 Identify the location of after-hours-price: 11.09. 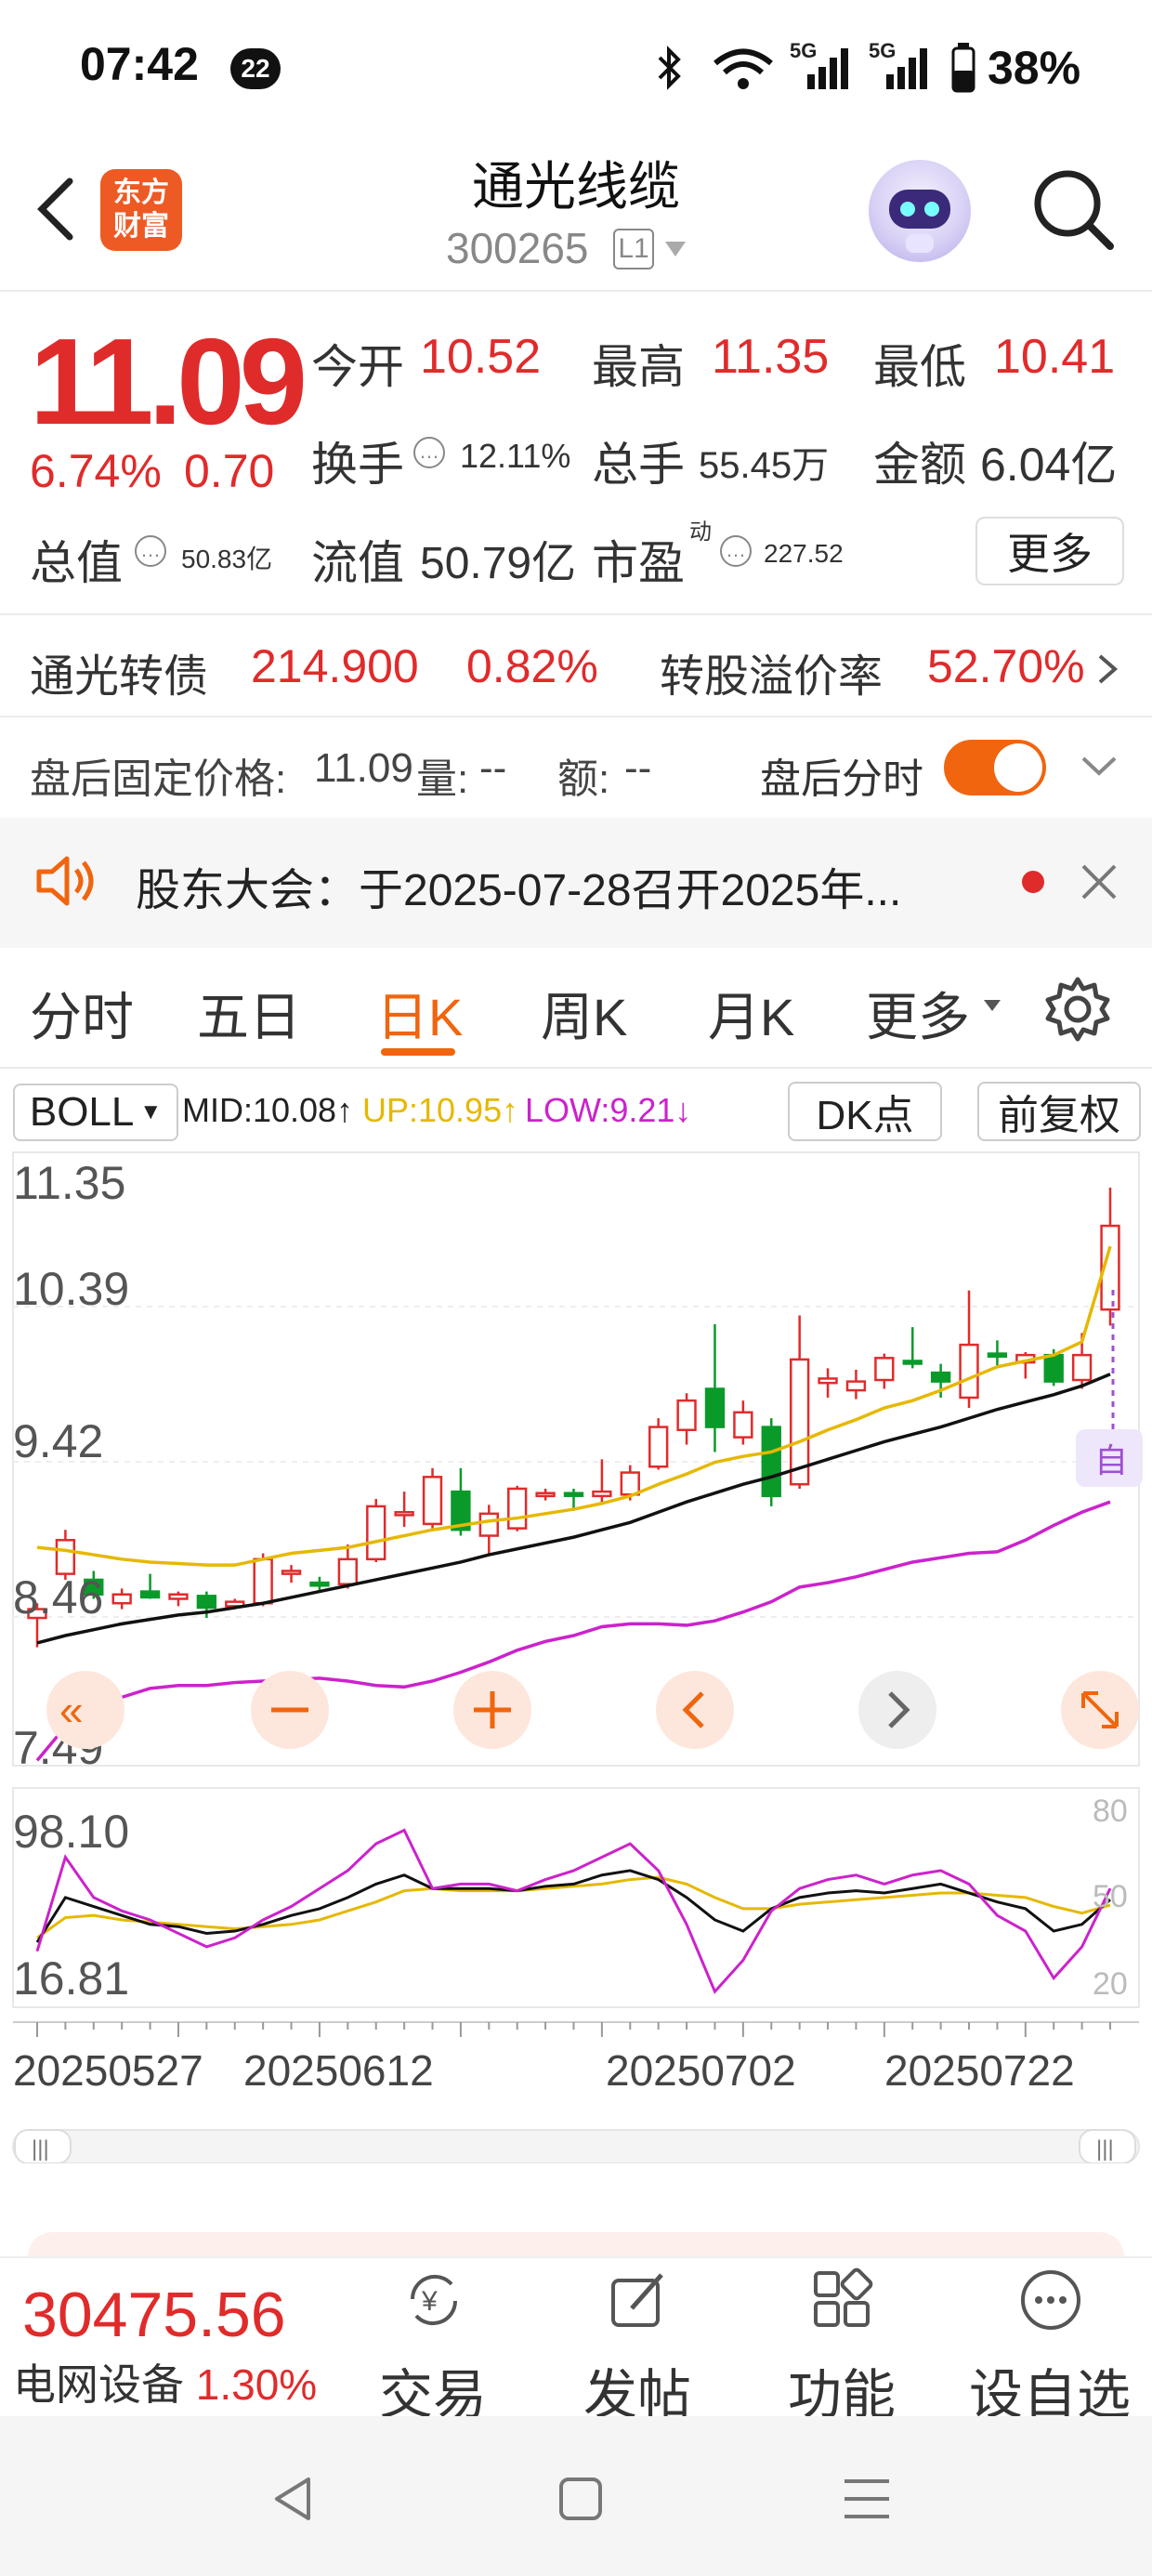
(363, 768).